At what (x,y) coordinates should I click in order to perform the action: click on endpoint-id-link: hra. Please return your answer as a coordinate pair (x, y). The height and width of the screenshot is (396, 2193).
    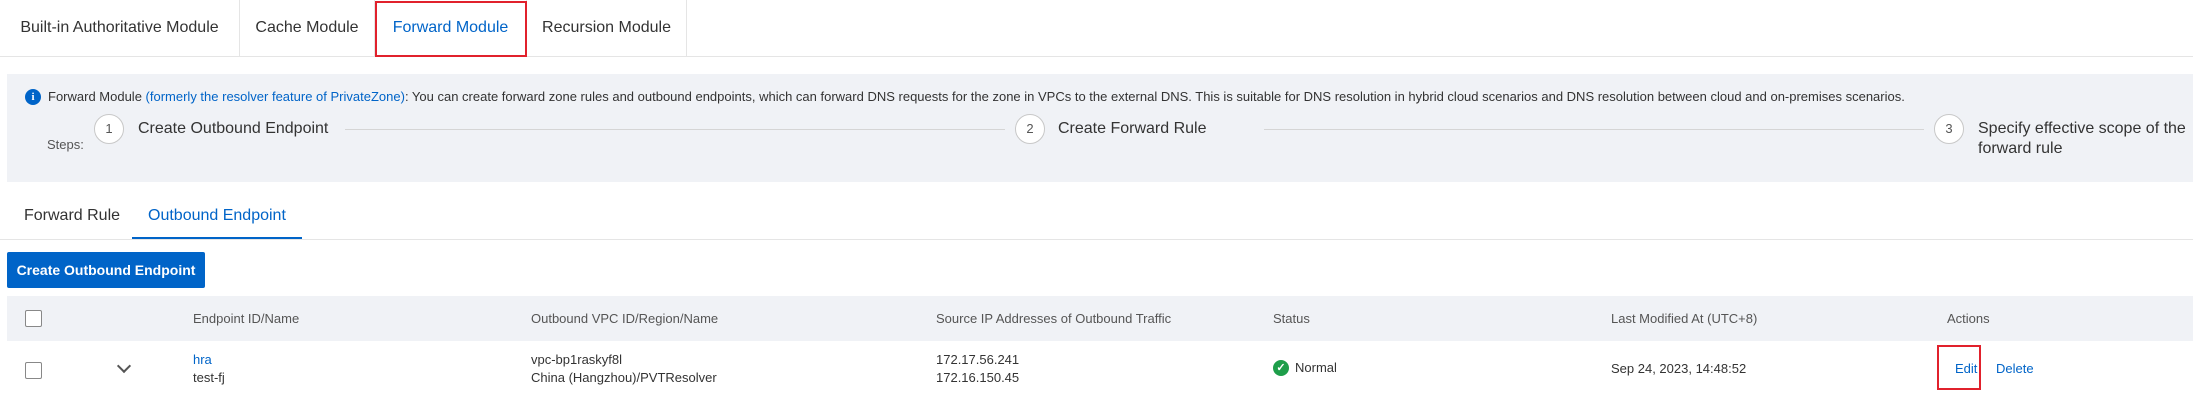
    Looking at the image, I should click on (202, 359).